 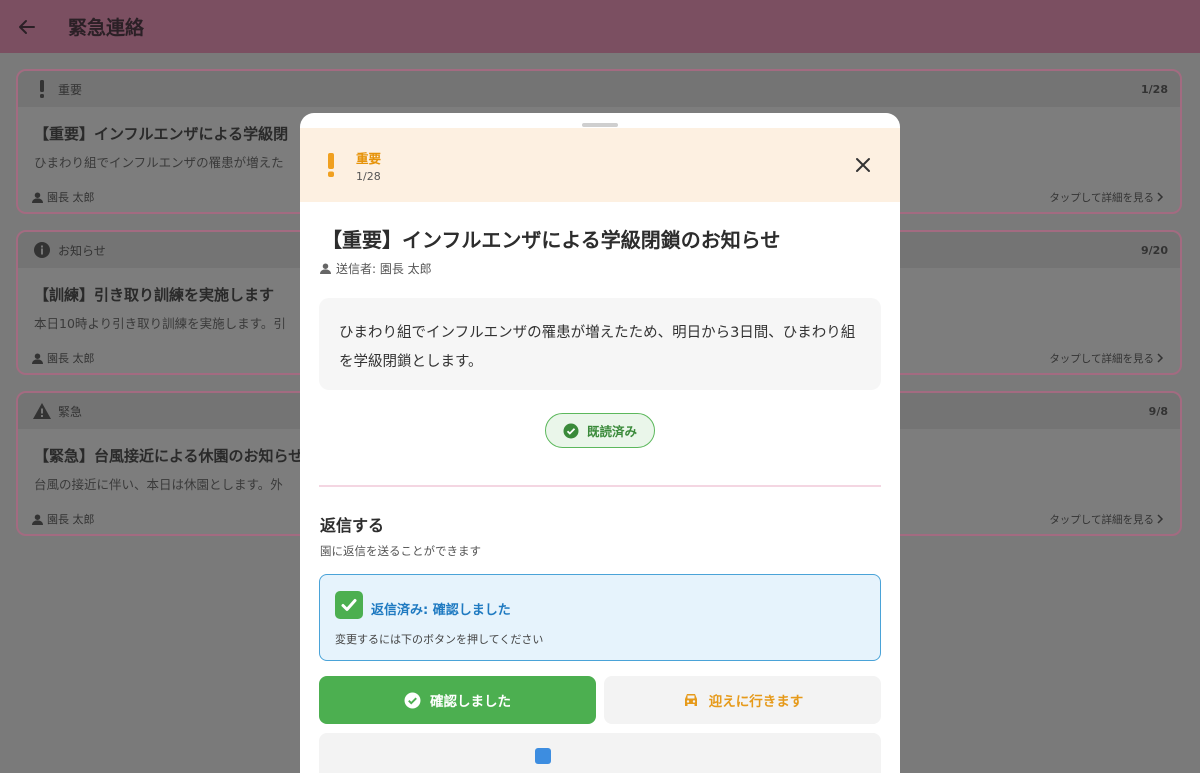 I want to click on warning-icon, so click(x=42, y=411).